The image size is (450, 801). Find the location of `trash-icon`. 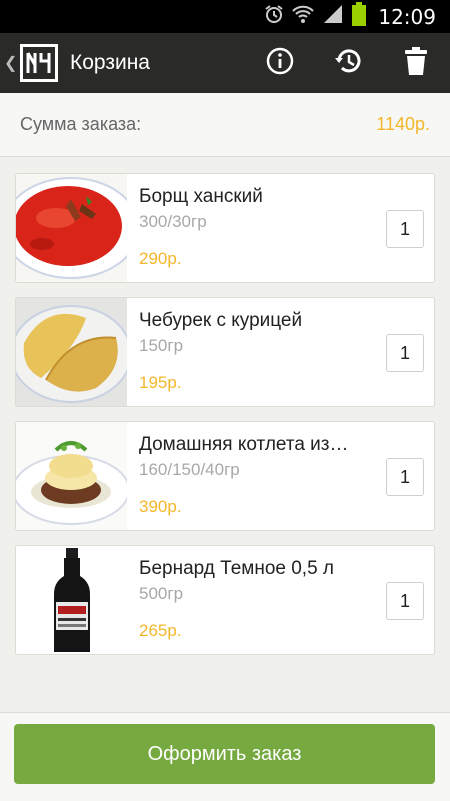

trash-icon is located at coordinates (416, 63).